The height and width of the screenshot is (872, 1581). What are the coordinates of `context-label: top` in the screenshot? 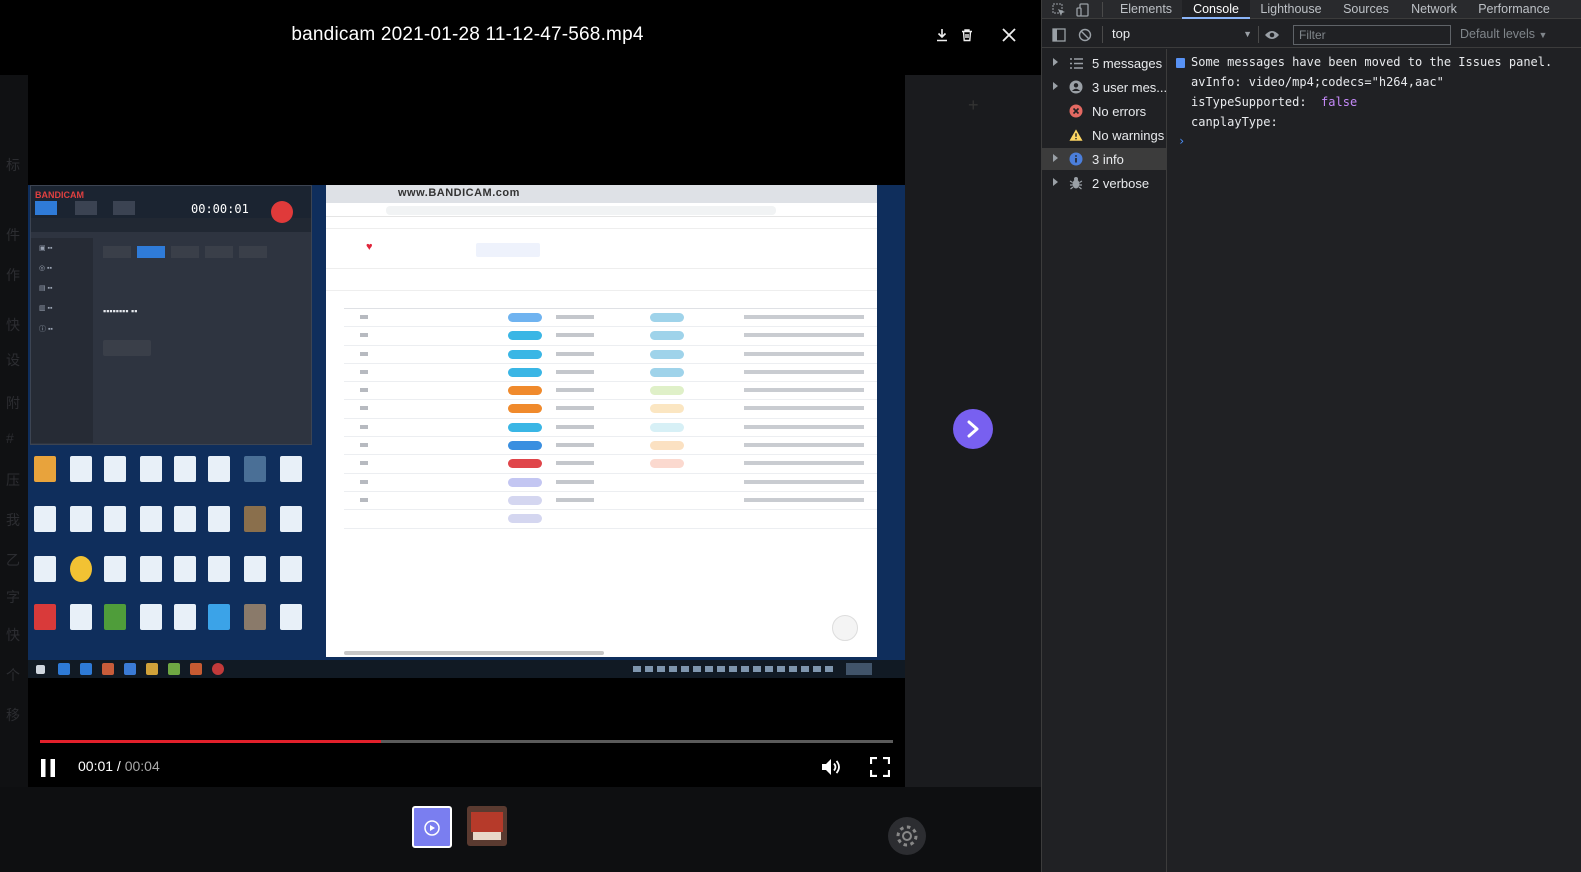 It's located at (1121, 33).